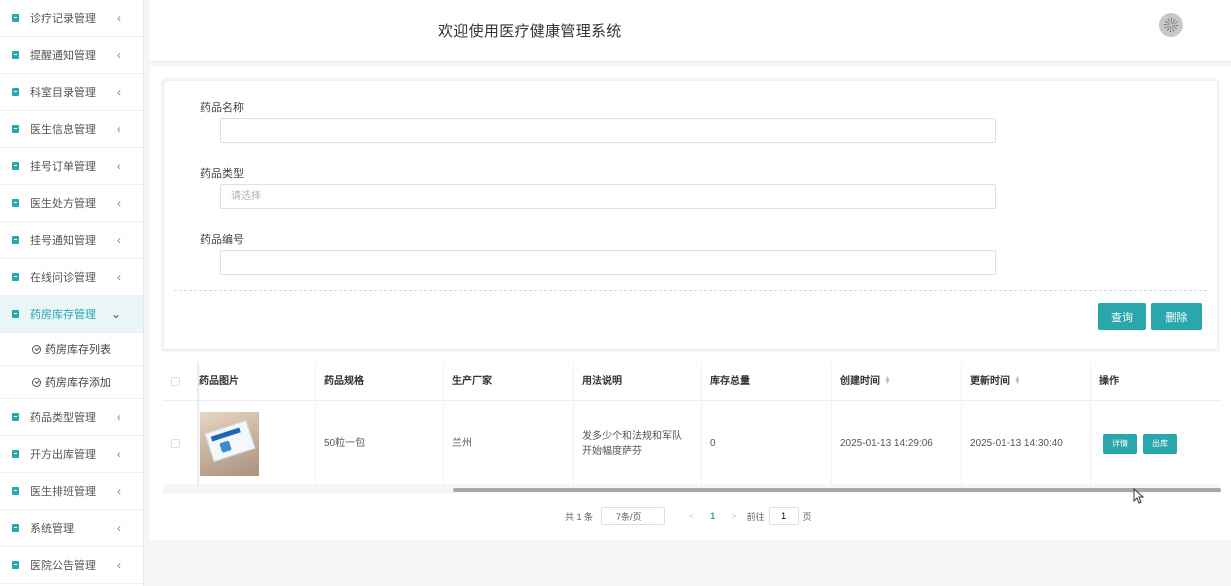 Image resolution: width=1231 pixels, height=586 pixels. What do you see at coordinates (1139, 496) in the screenshot?
I see `mouse-cursor-icon` at bounding box center [1139, 496].